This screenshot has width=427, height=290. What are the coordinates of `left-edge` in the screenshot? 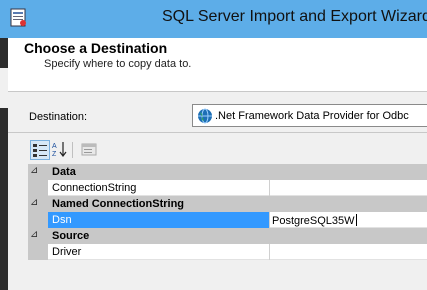 It's located at (4, 164).